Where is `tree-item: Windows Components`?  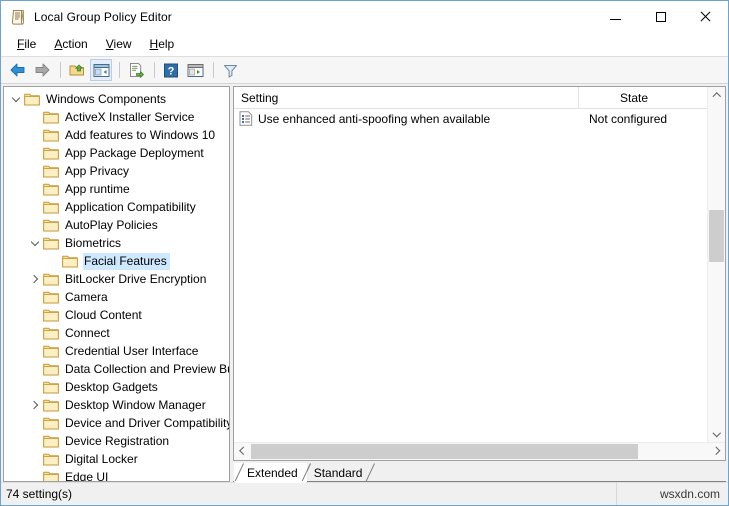
tree-item: Windows Components is located at coordinates (116, 99).